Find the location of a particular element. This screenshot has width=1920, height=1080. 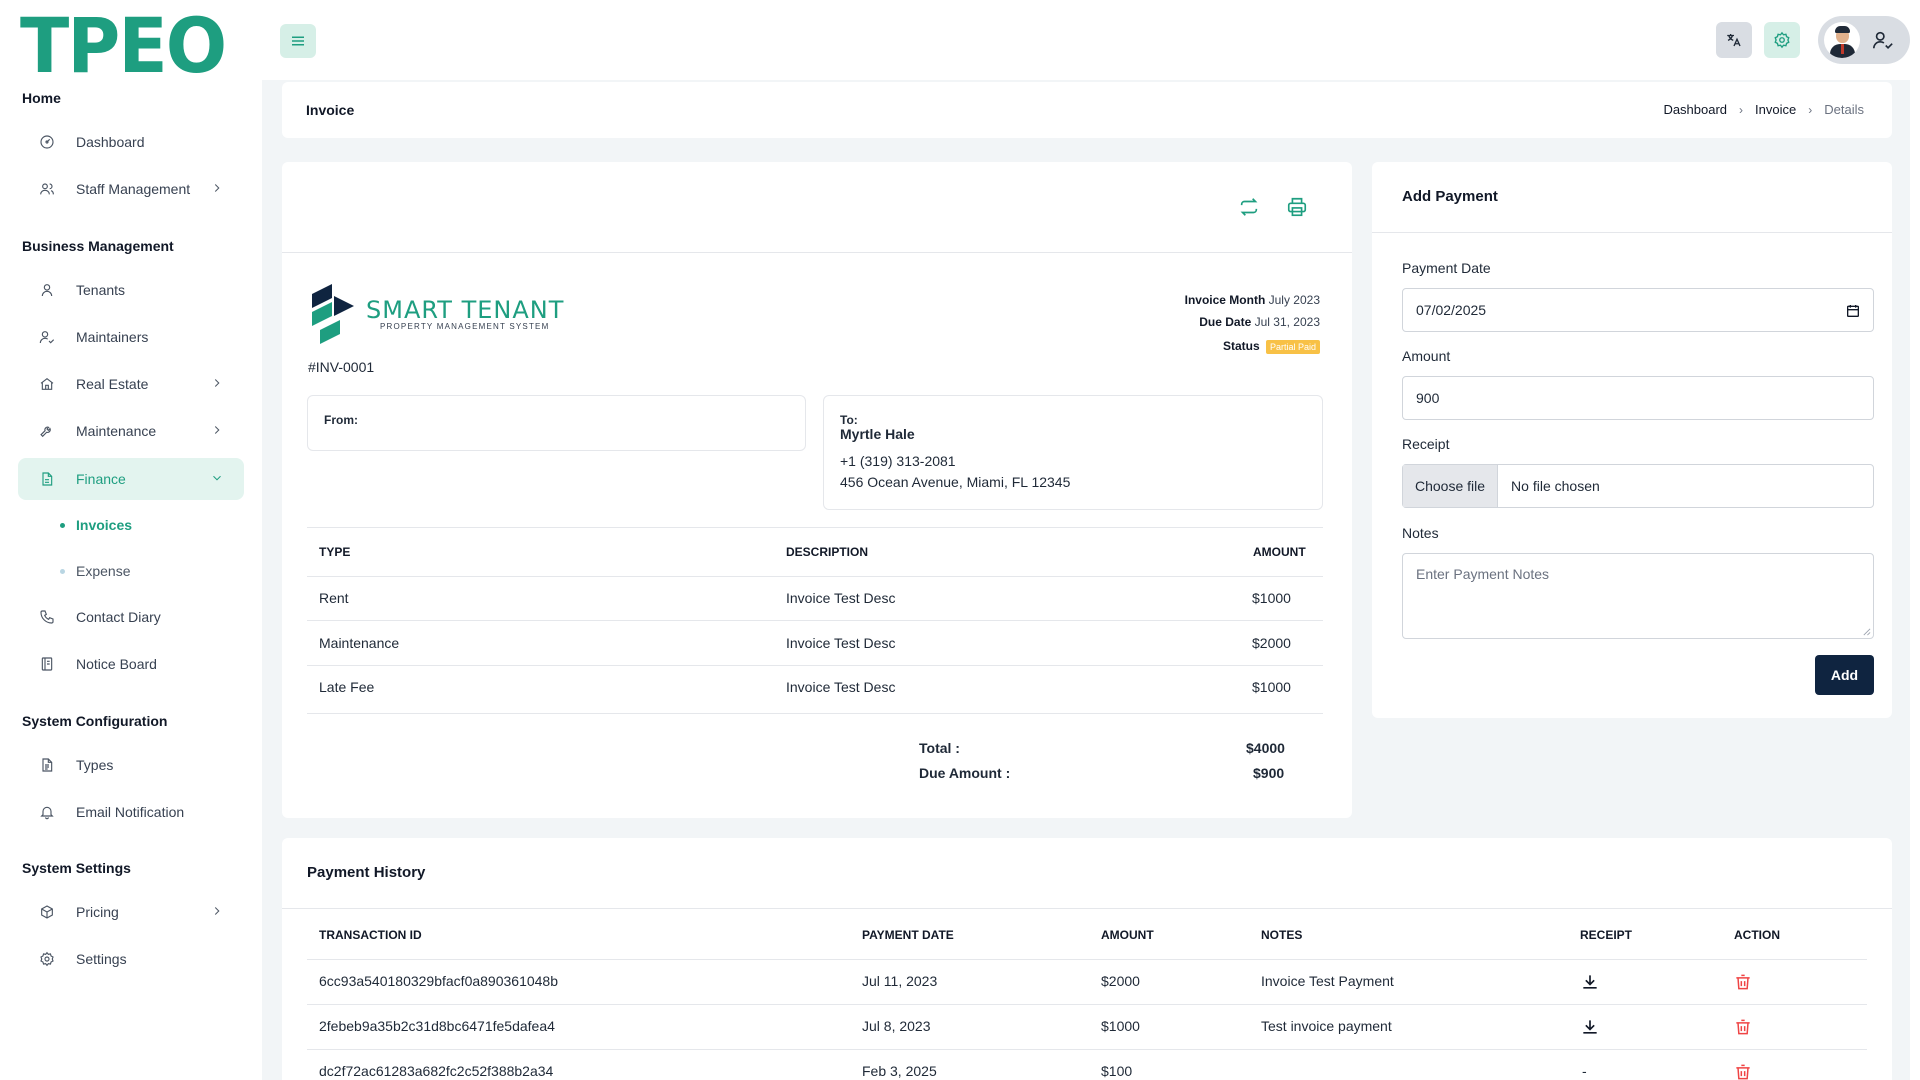

home-icon is located at coordinates (47, 384).